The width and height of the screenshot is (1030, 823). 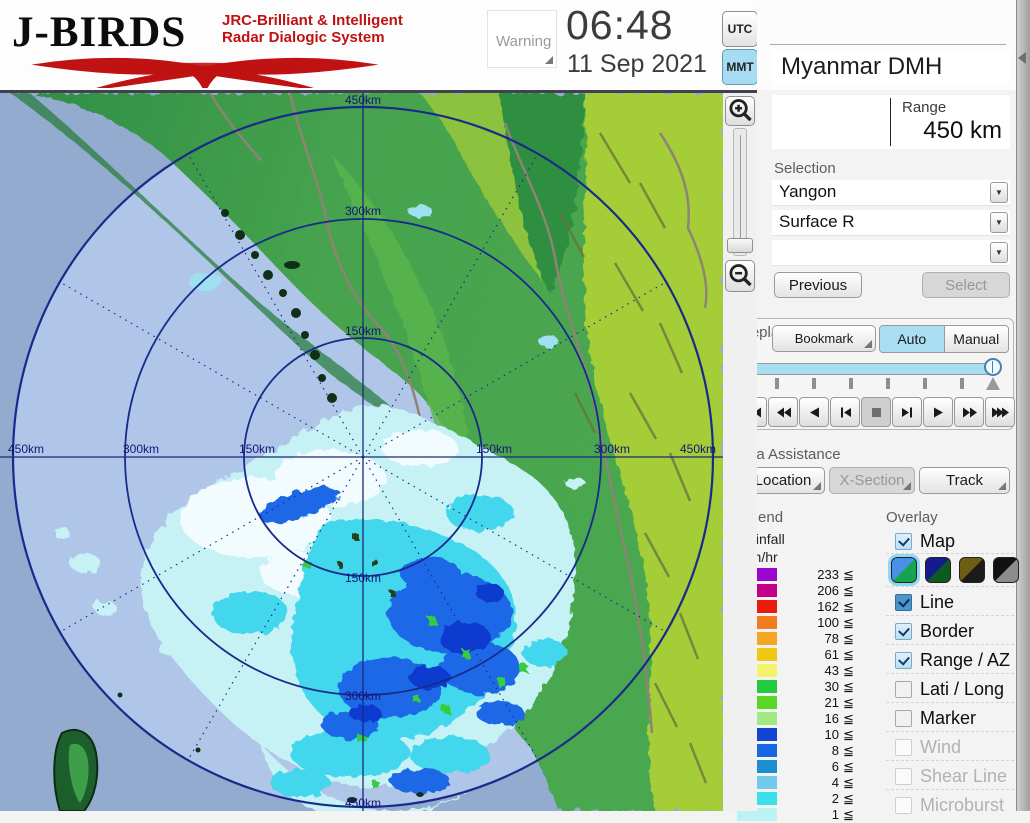 I want to click on previous-button: Previous, so click(x=818, y=285).